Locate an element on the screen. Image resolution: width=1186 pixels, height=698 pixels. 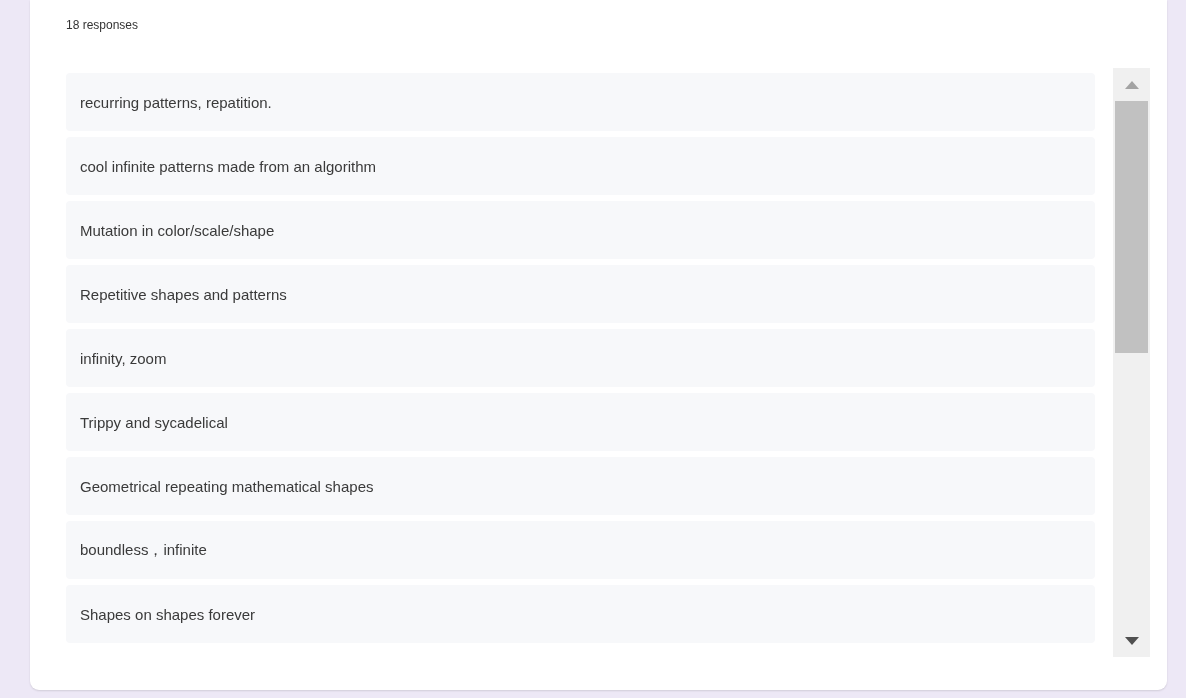
response-item: infinity, zoom is located at coordinates (580, 358).